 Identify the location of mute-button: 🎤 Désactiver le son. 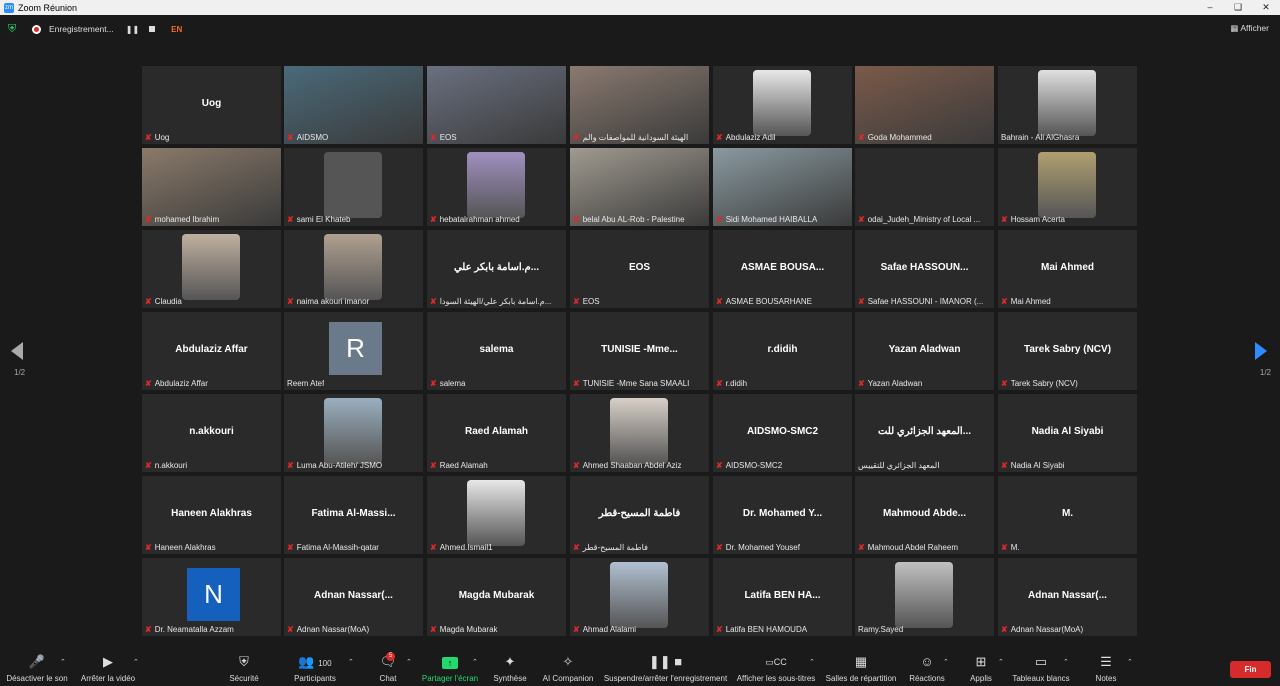
(37, 668).